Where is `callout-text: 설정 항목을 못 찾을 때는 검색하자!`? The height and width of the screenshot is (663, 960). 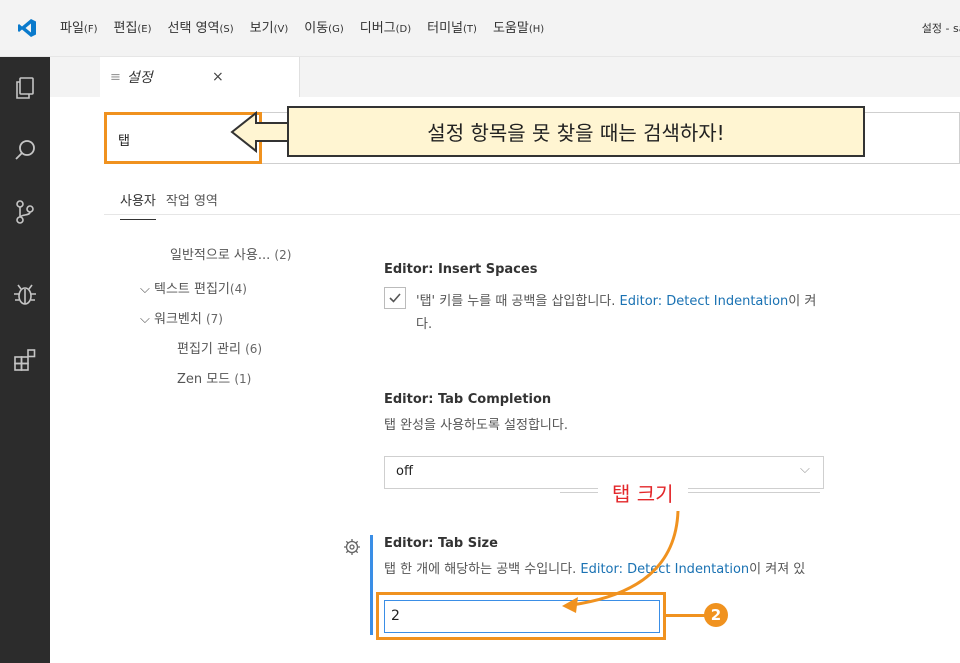
callout-text: 설정 항목을 못 찾을 때는 검색하자! is located at coordinates (576, 133).